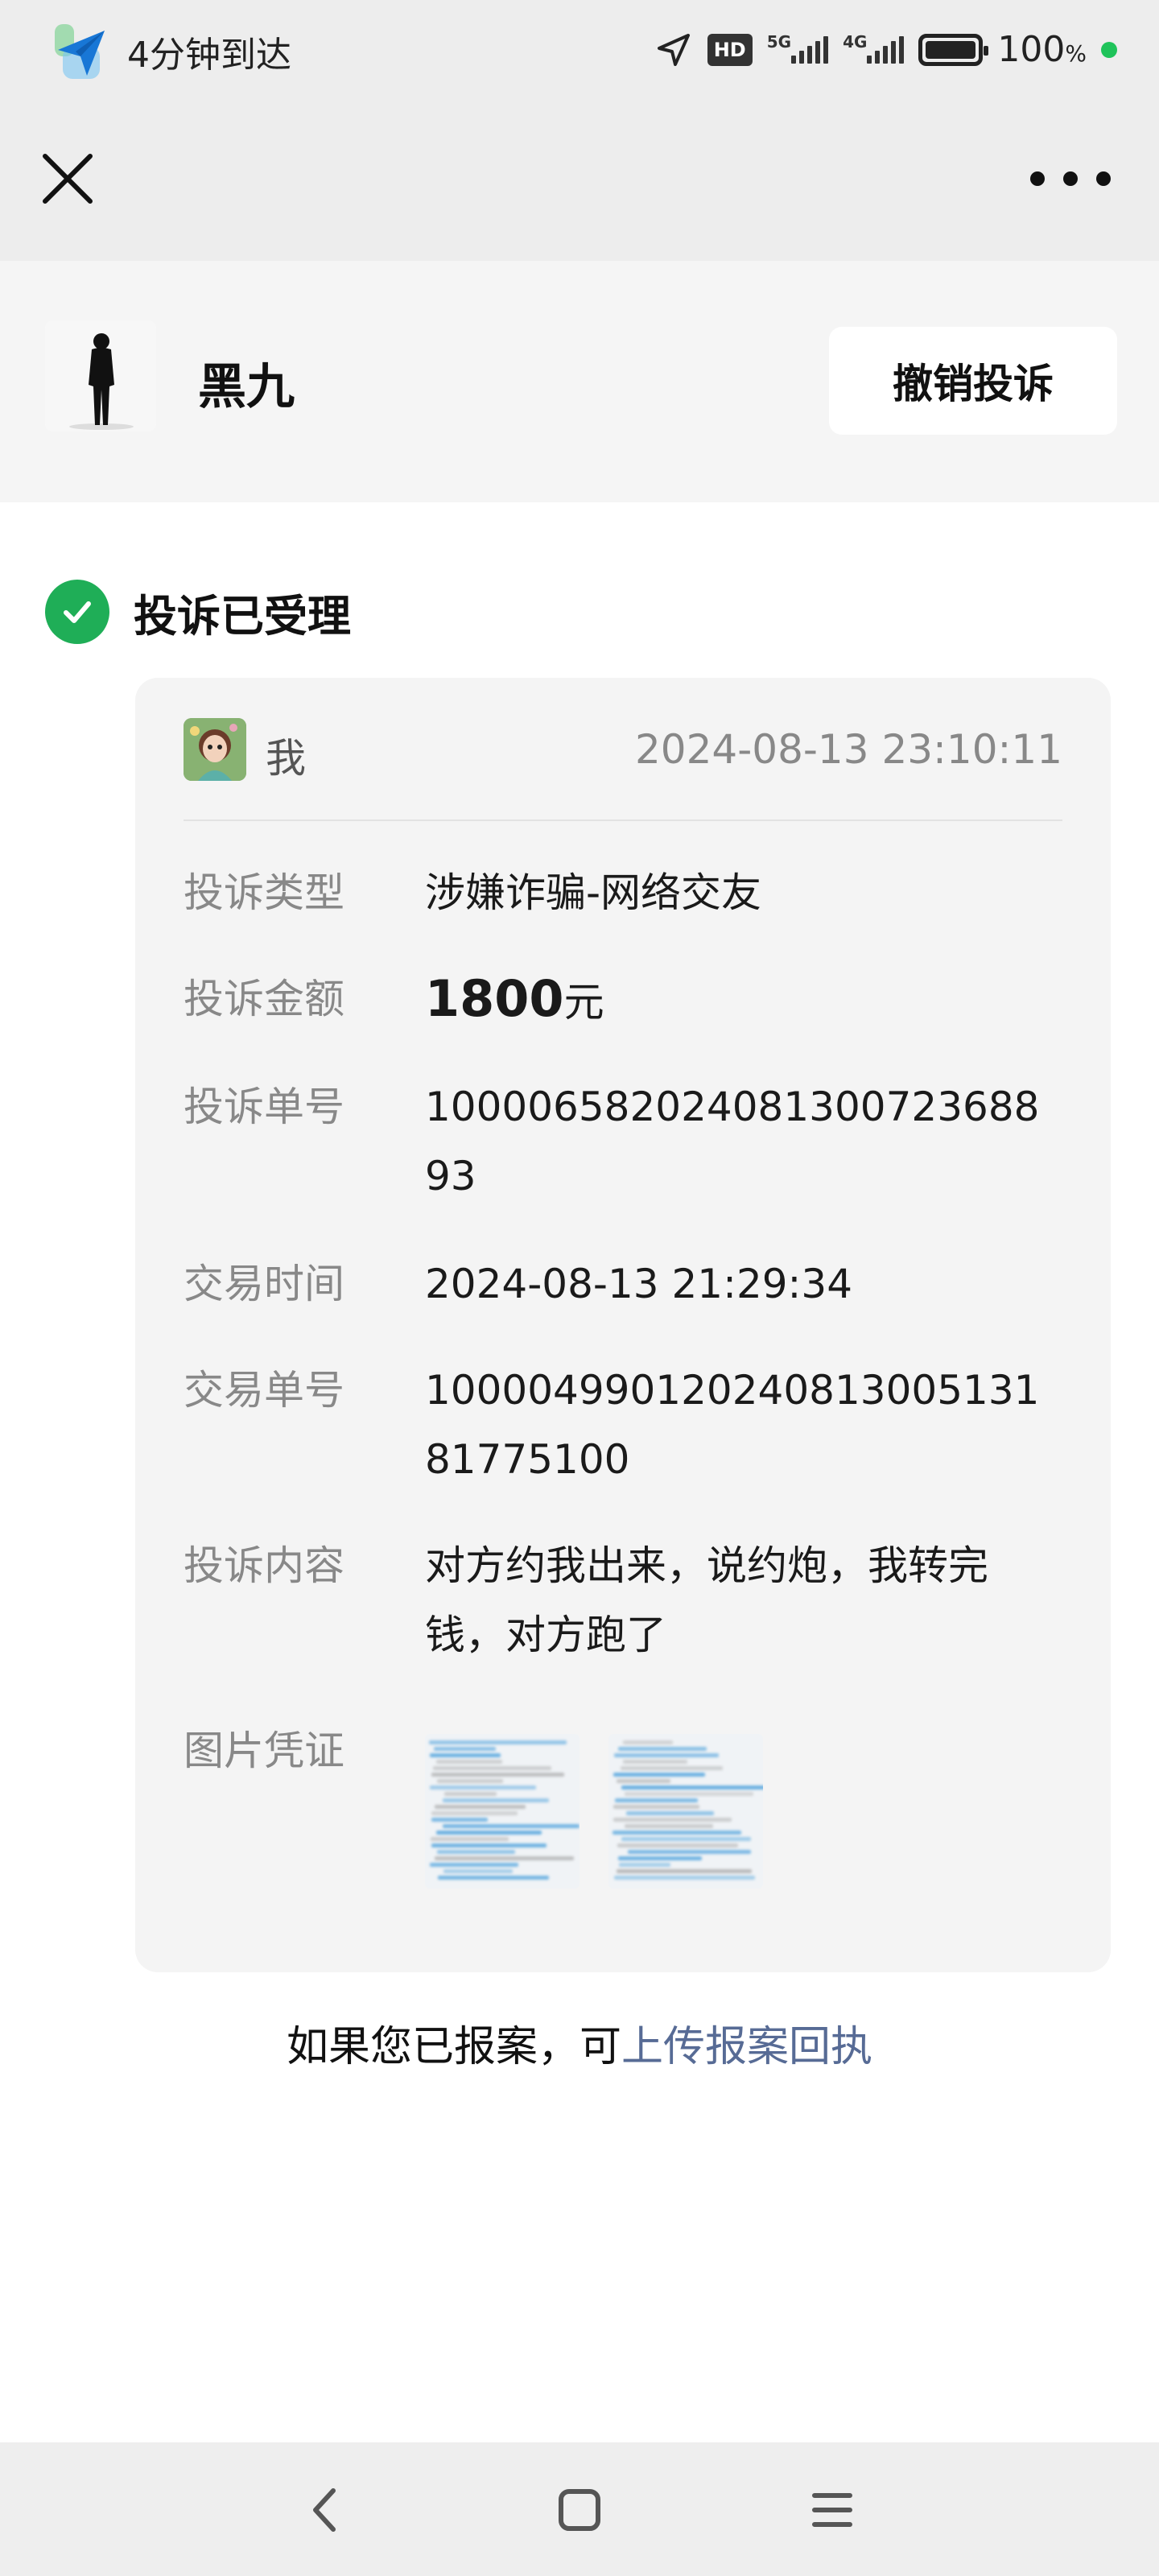  Describe the element at coordinates (264, 999) in the screenshot. I see `field-label: 投诉金额` at that location.